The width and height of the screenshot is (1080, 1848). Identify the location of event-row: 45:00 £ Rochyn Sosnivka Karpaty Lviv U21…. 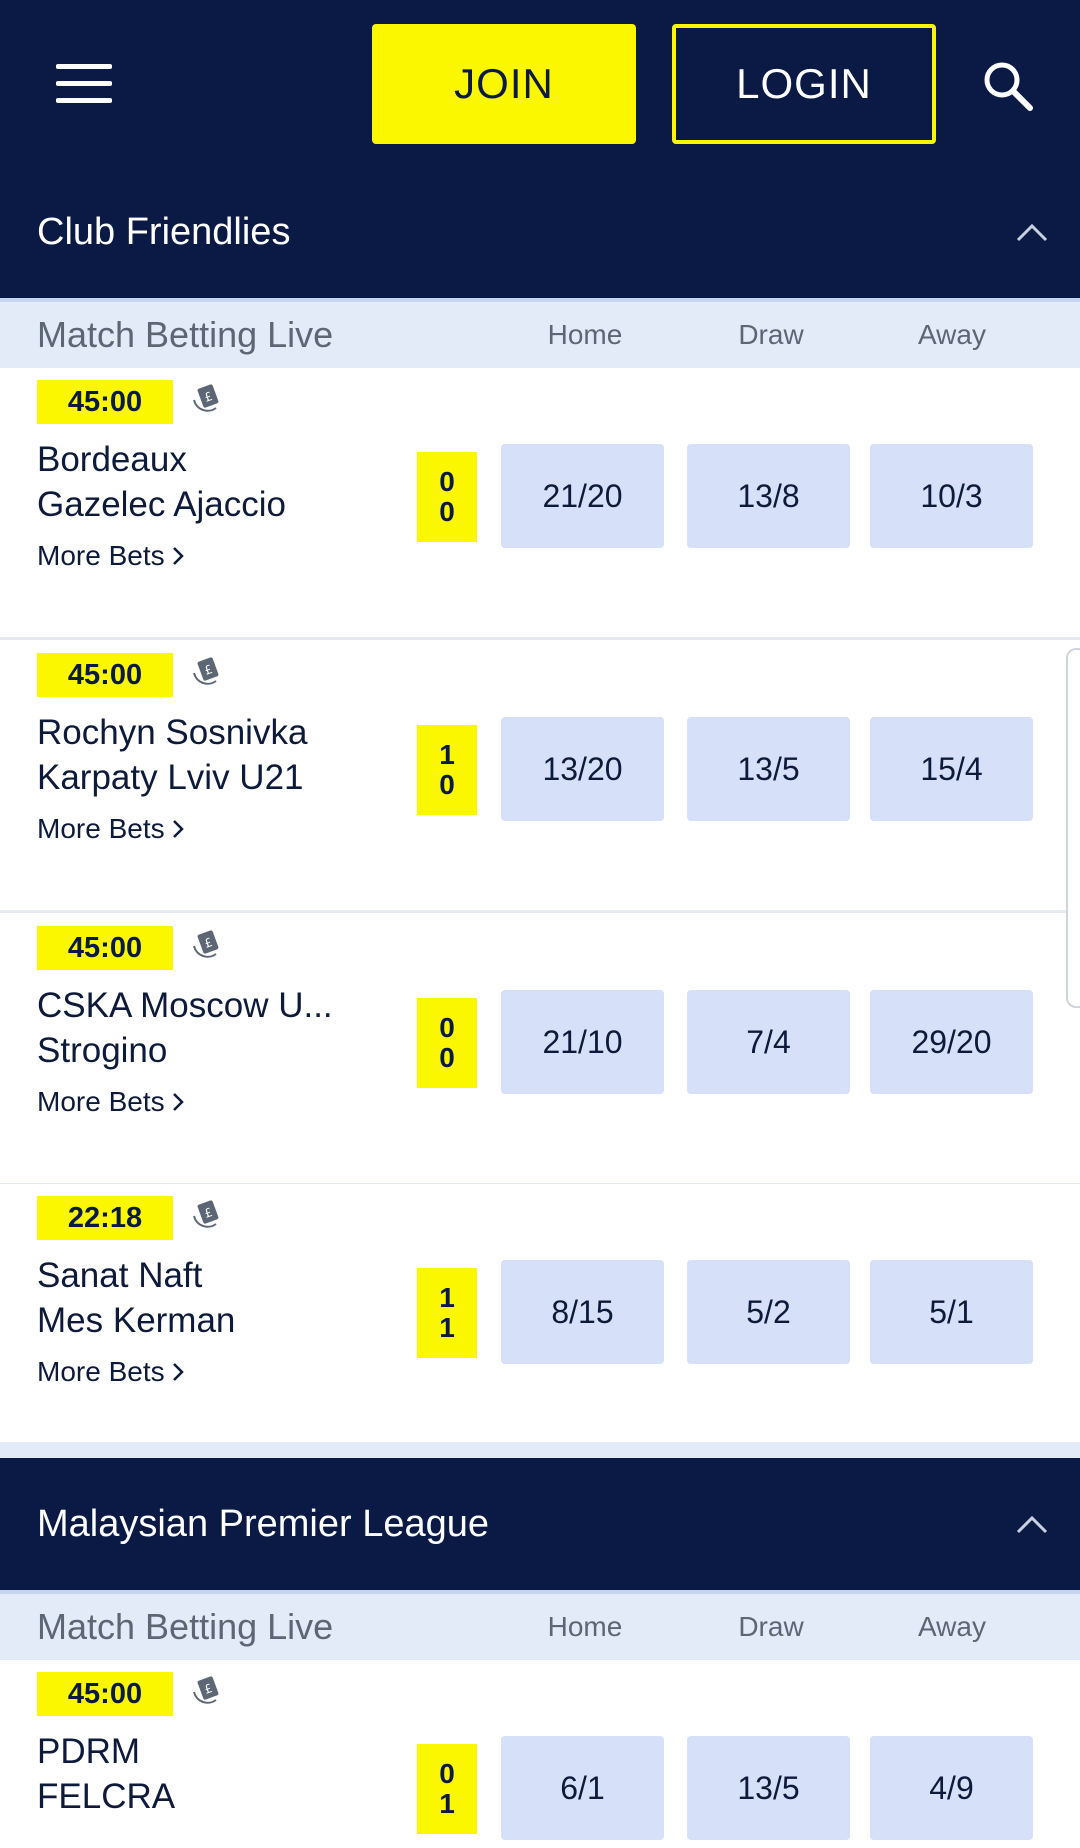
(540, 777).